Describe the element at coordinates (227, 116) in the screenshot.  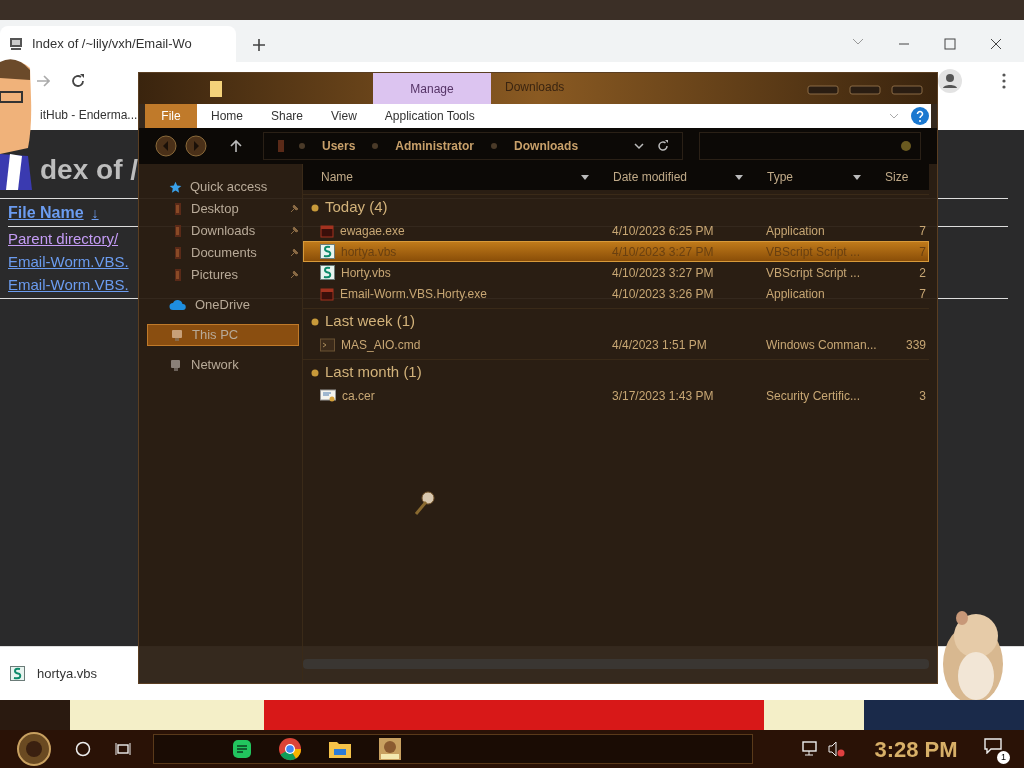
I see `ribbon-tab: Home` at that location.